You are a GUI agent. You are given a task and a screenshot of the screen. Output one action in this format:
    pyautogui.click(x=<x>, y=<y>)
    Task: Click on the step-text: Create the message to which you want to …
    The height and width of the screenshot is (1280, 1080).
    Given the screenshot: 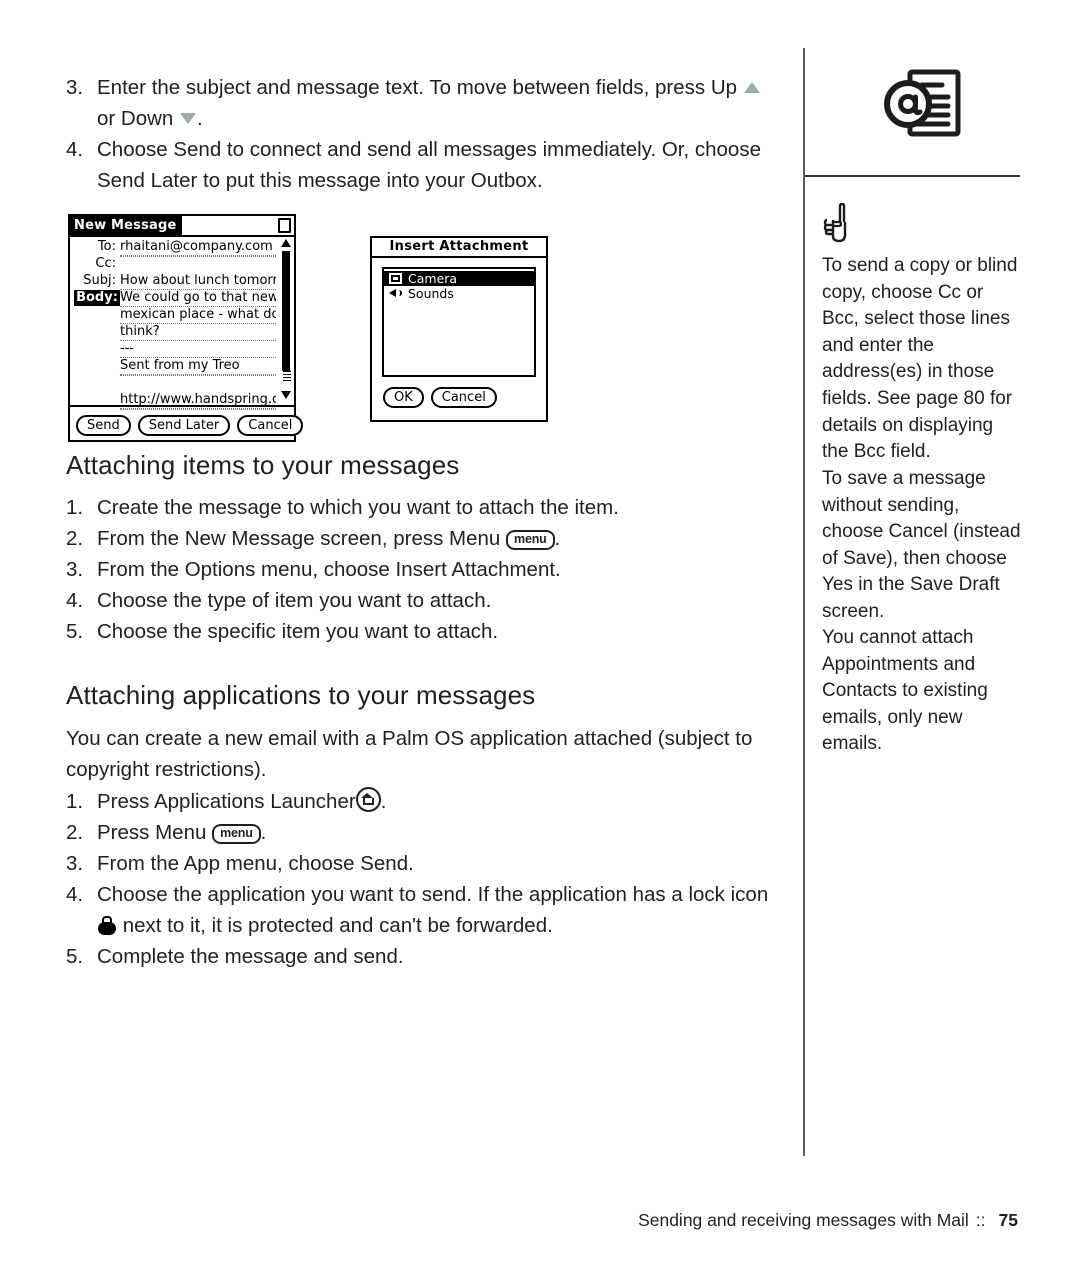 What is the action you would take?
    pyautogui.click(x=358, y=507)
    